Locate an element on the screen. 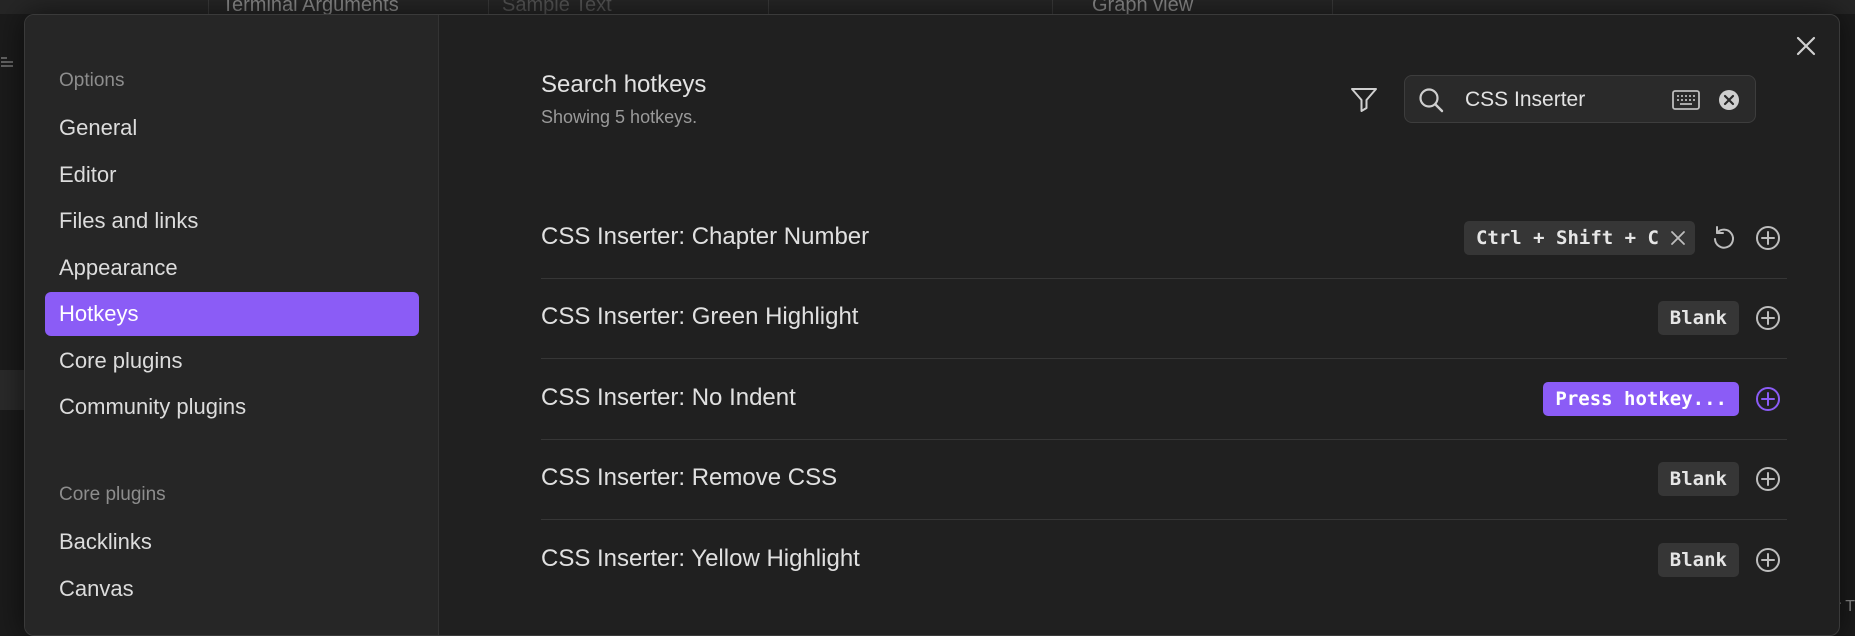  filter-button is located at coordinates (1364, 99).